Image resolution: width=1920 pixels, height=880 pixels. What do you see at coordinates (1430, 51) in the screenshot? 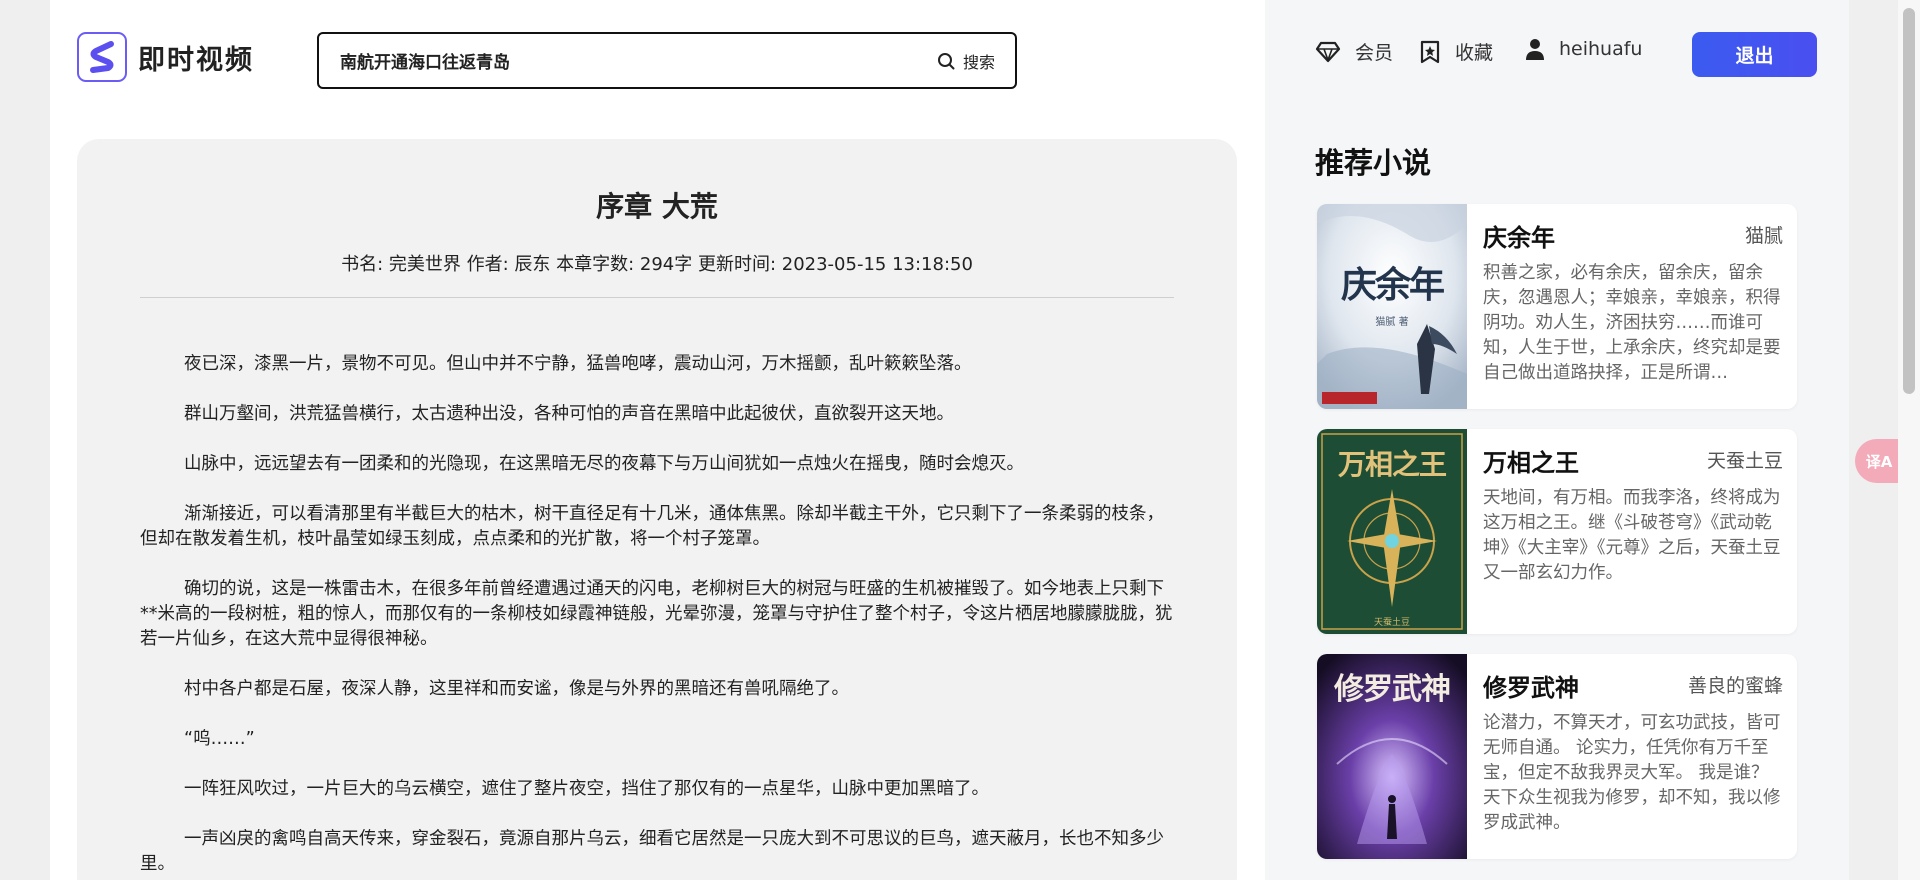
I see `bookmark-star-icon` at bounding box center [1430, 51].